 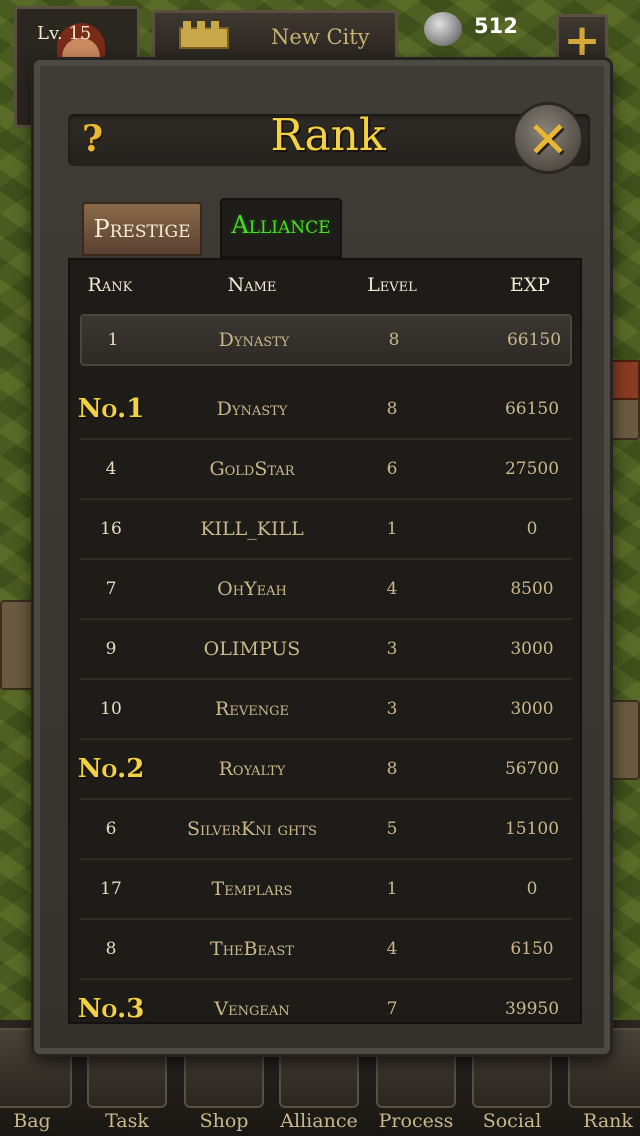 I want to click on name-cell: Vengean, so click(x=252, y=1009).